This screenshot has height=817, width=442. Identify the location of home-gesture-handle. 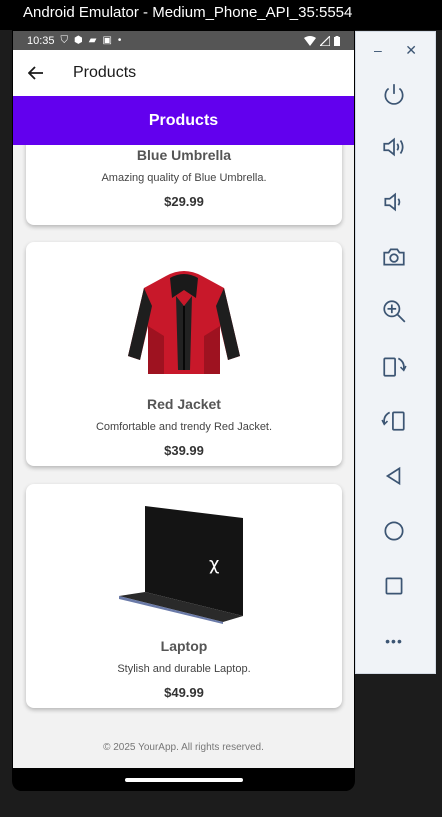
(183, 779).